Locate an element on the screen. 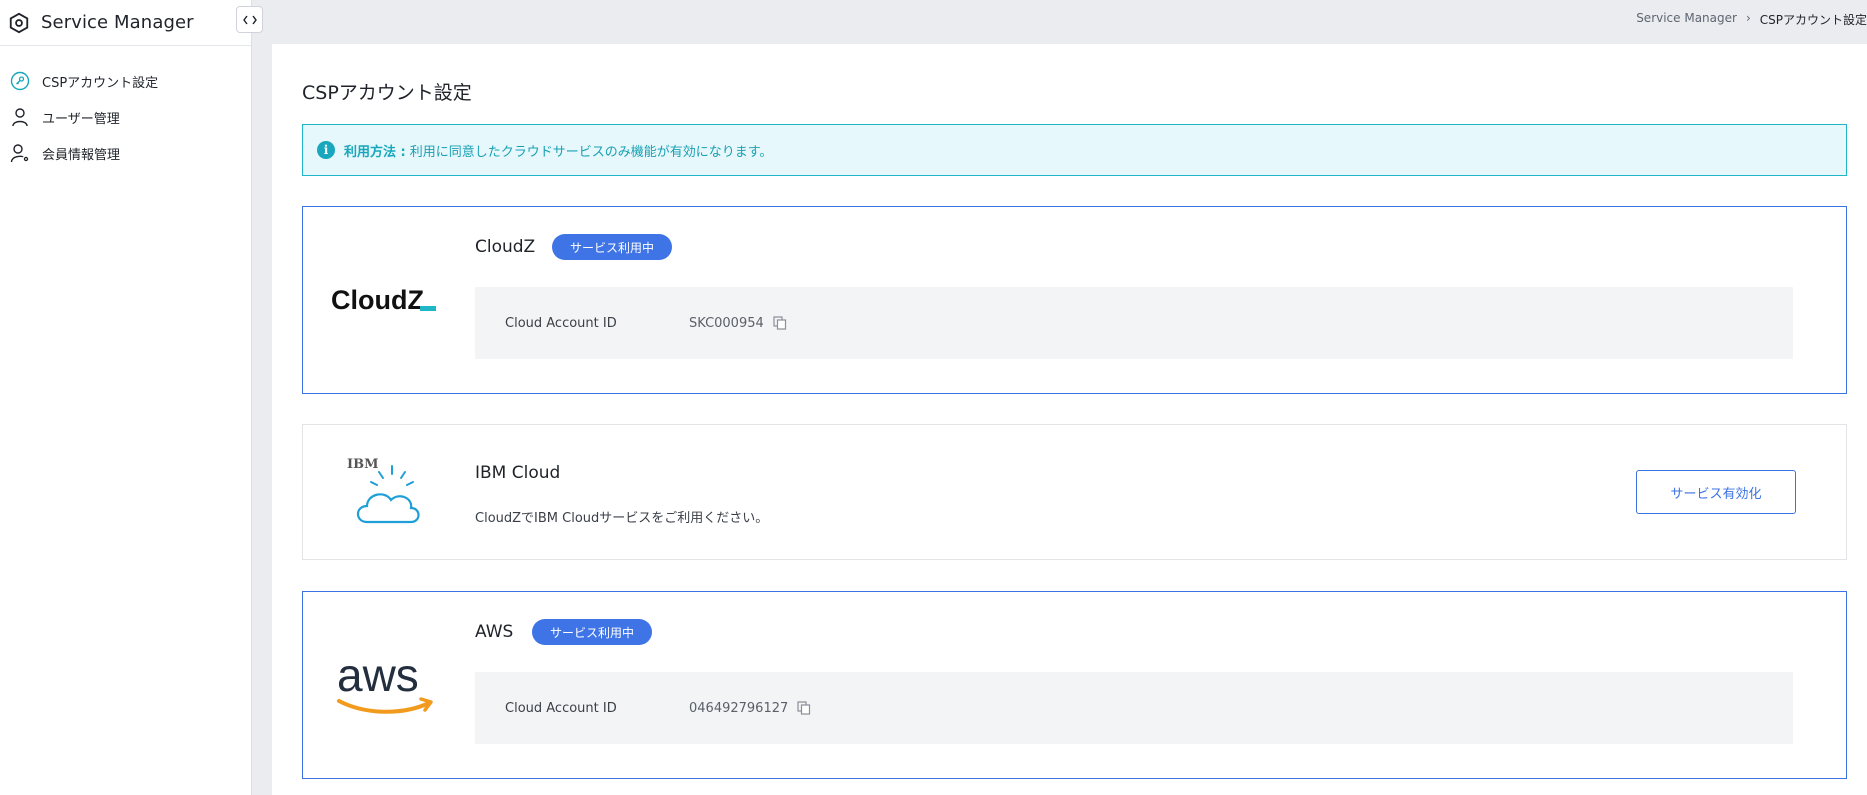 The width and height of the screenshot is (1867, 795). ibm-cloud-logo: IBM is located at coordinates (386, 492).